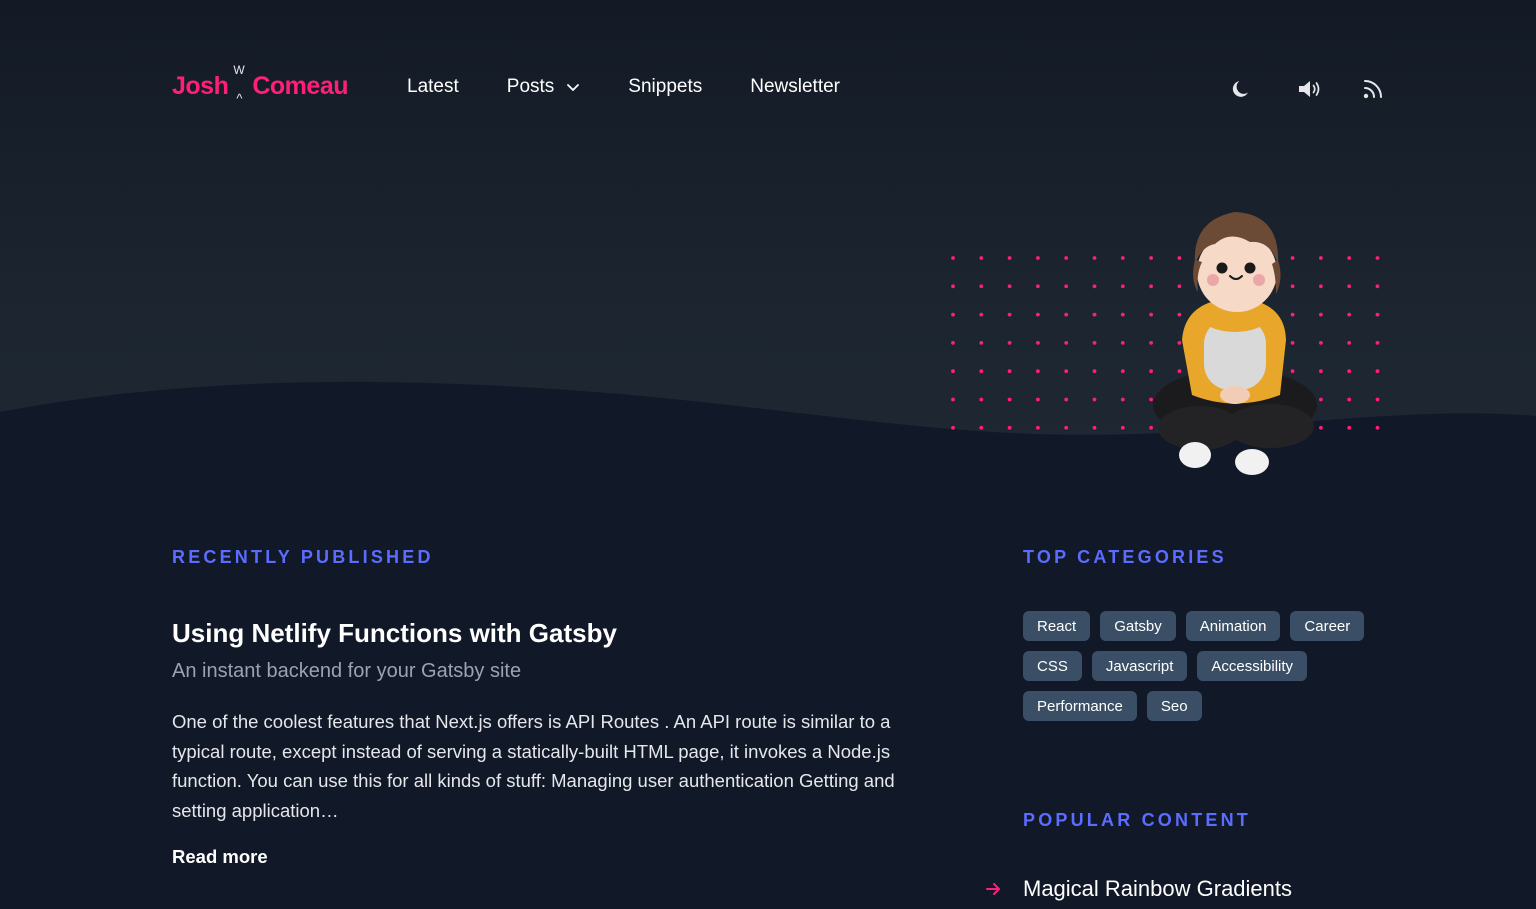  Describe the element at coordinates (1052, 666) in the screenshot. I see `tag-css: CSS` at that location.